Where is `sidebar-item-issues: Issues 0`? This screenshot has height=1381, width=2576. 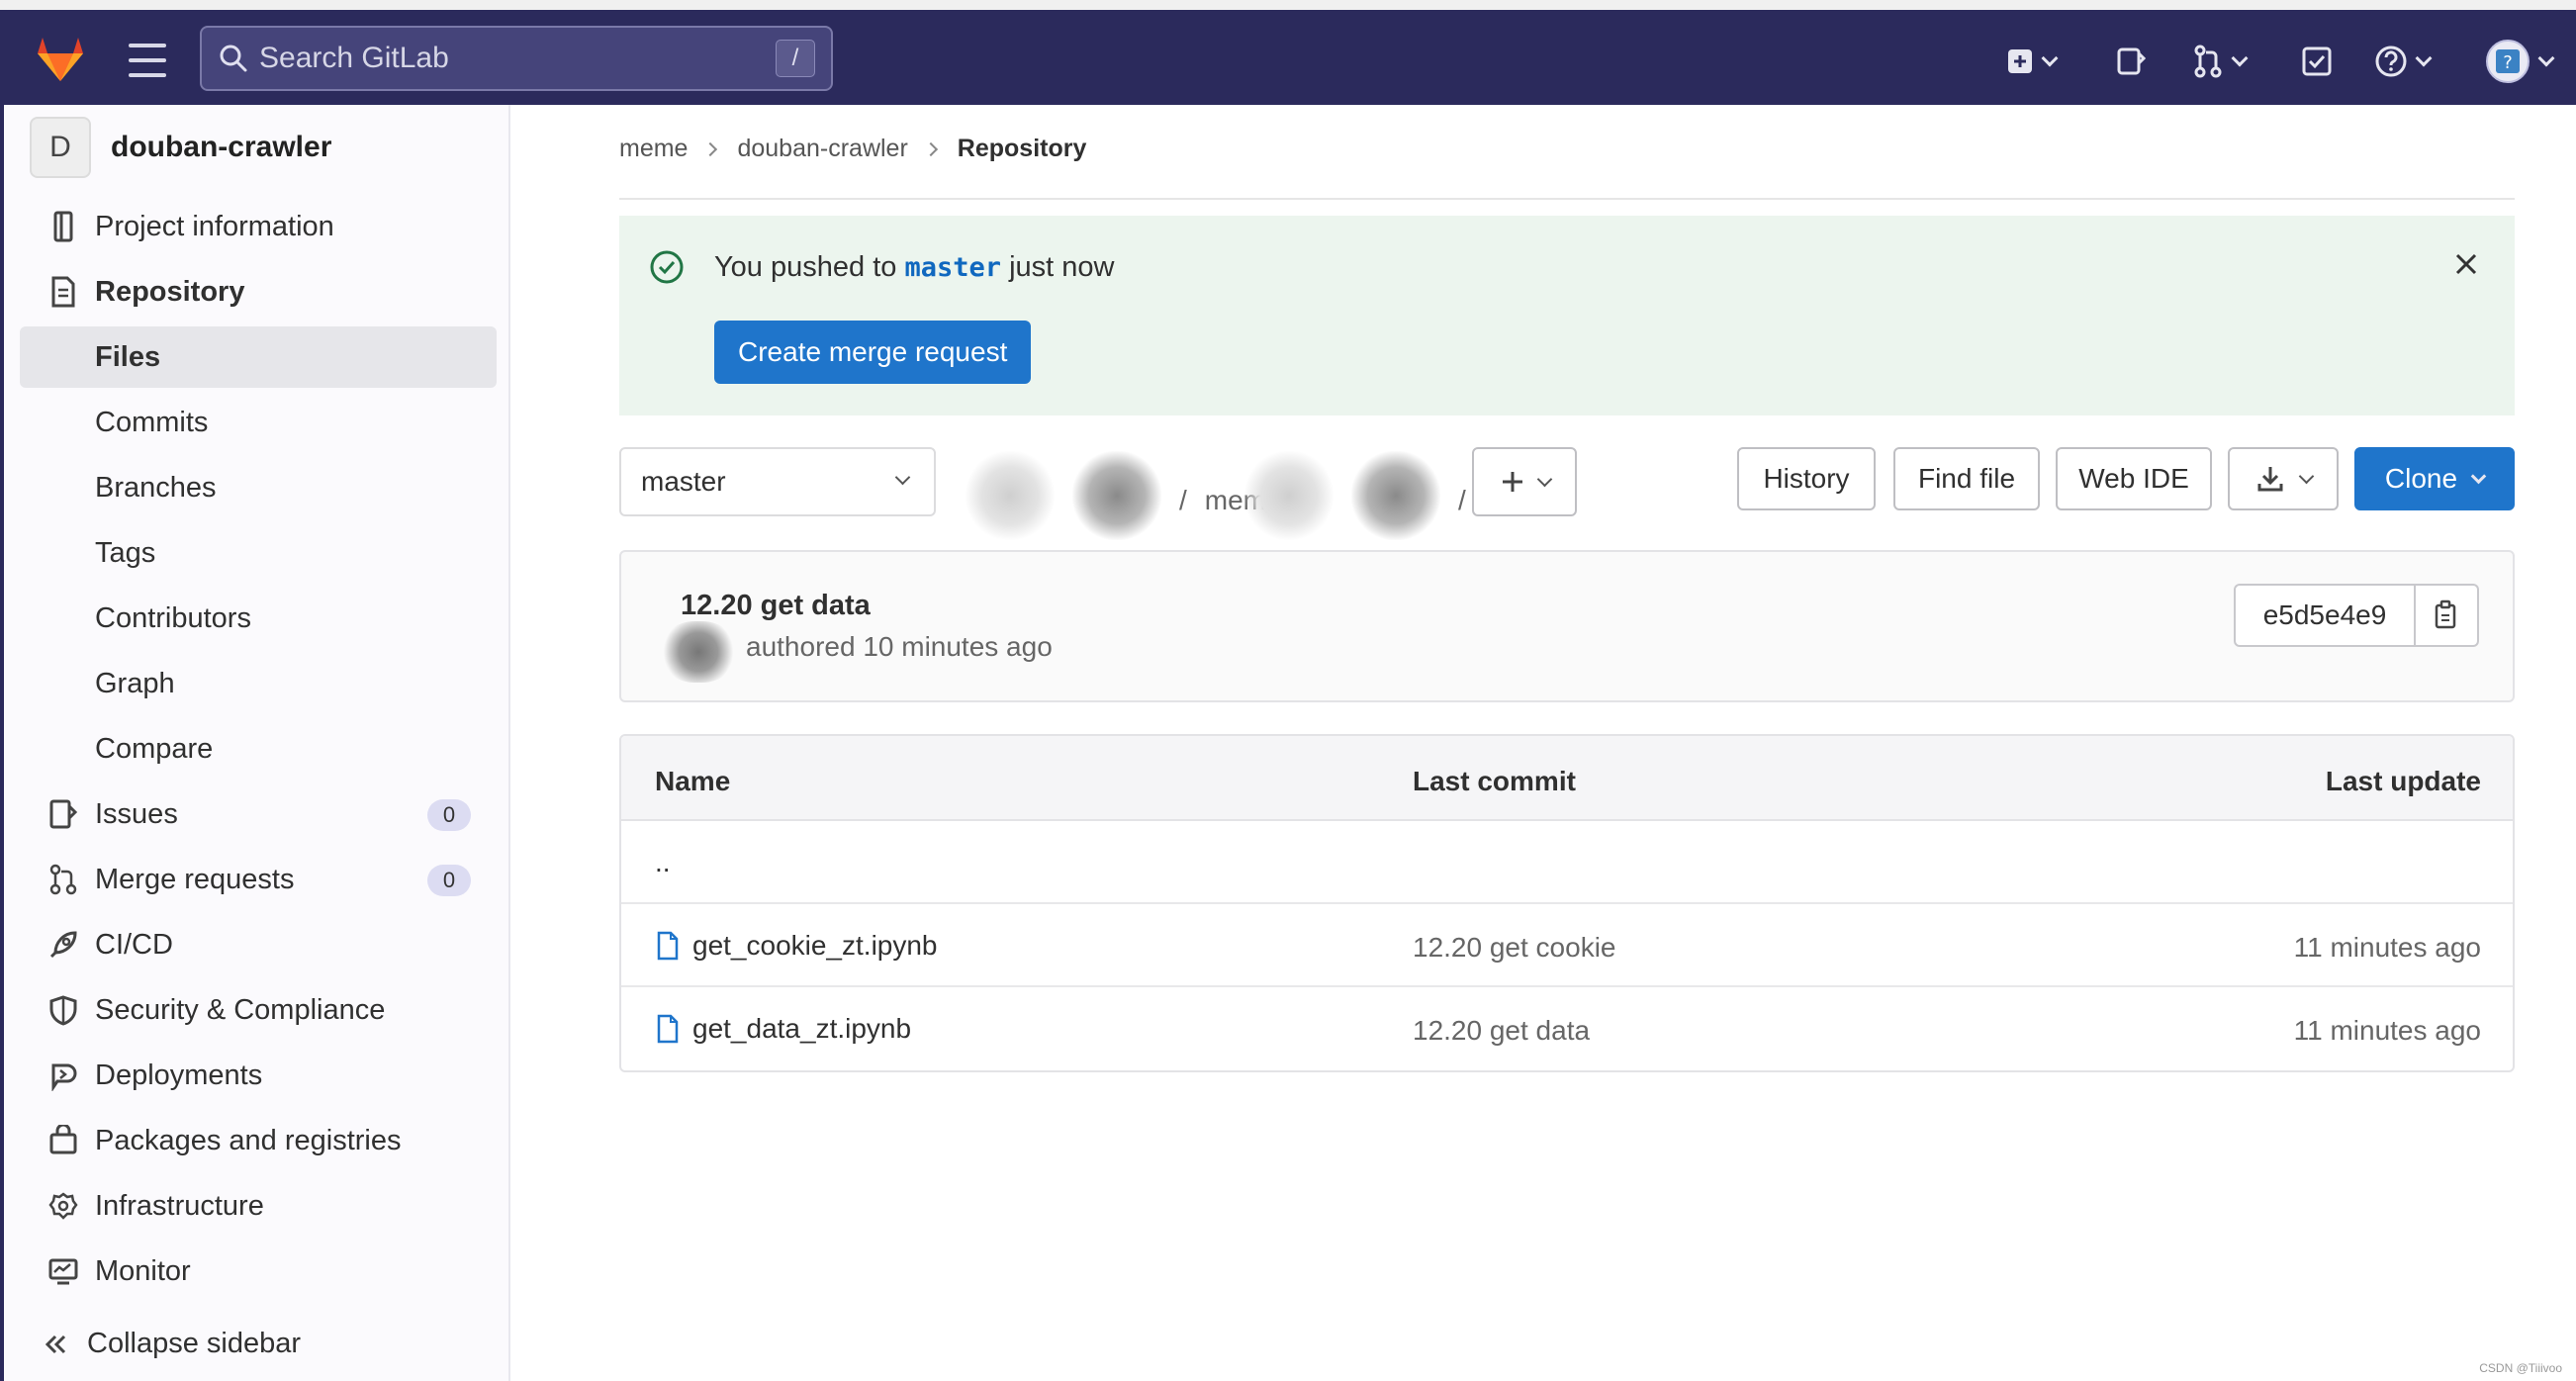 sidebar-item-issues: Issues 0 is located at coordinates (259, 814).